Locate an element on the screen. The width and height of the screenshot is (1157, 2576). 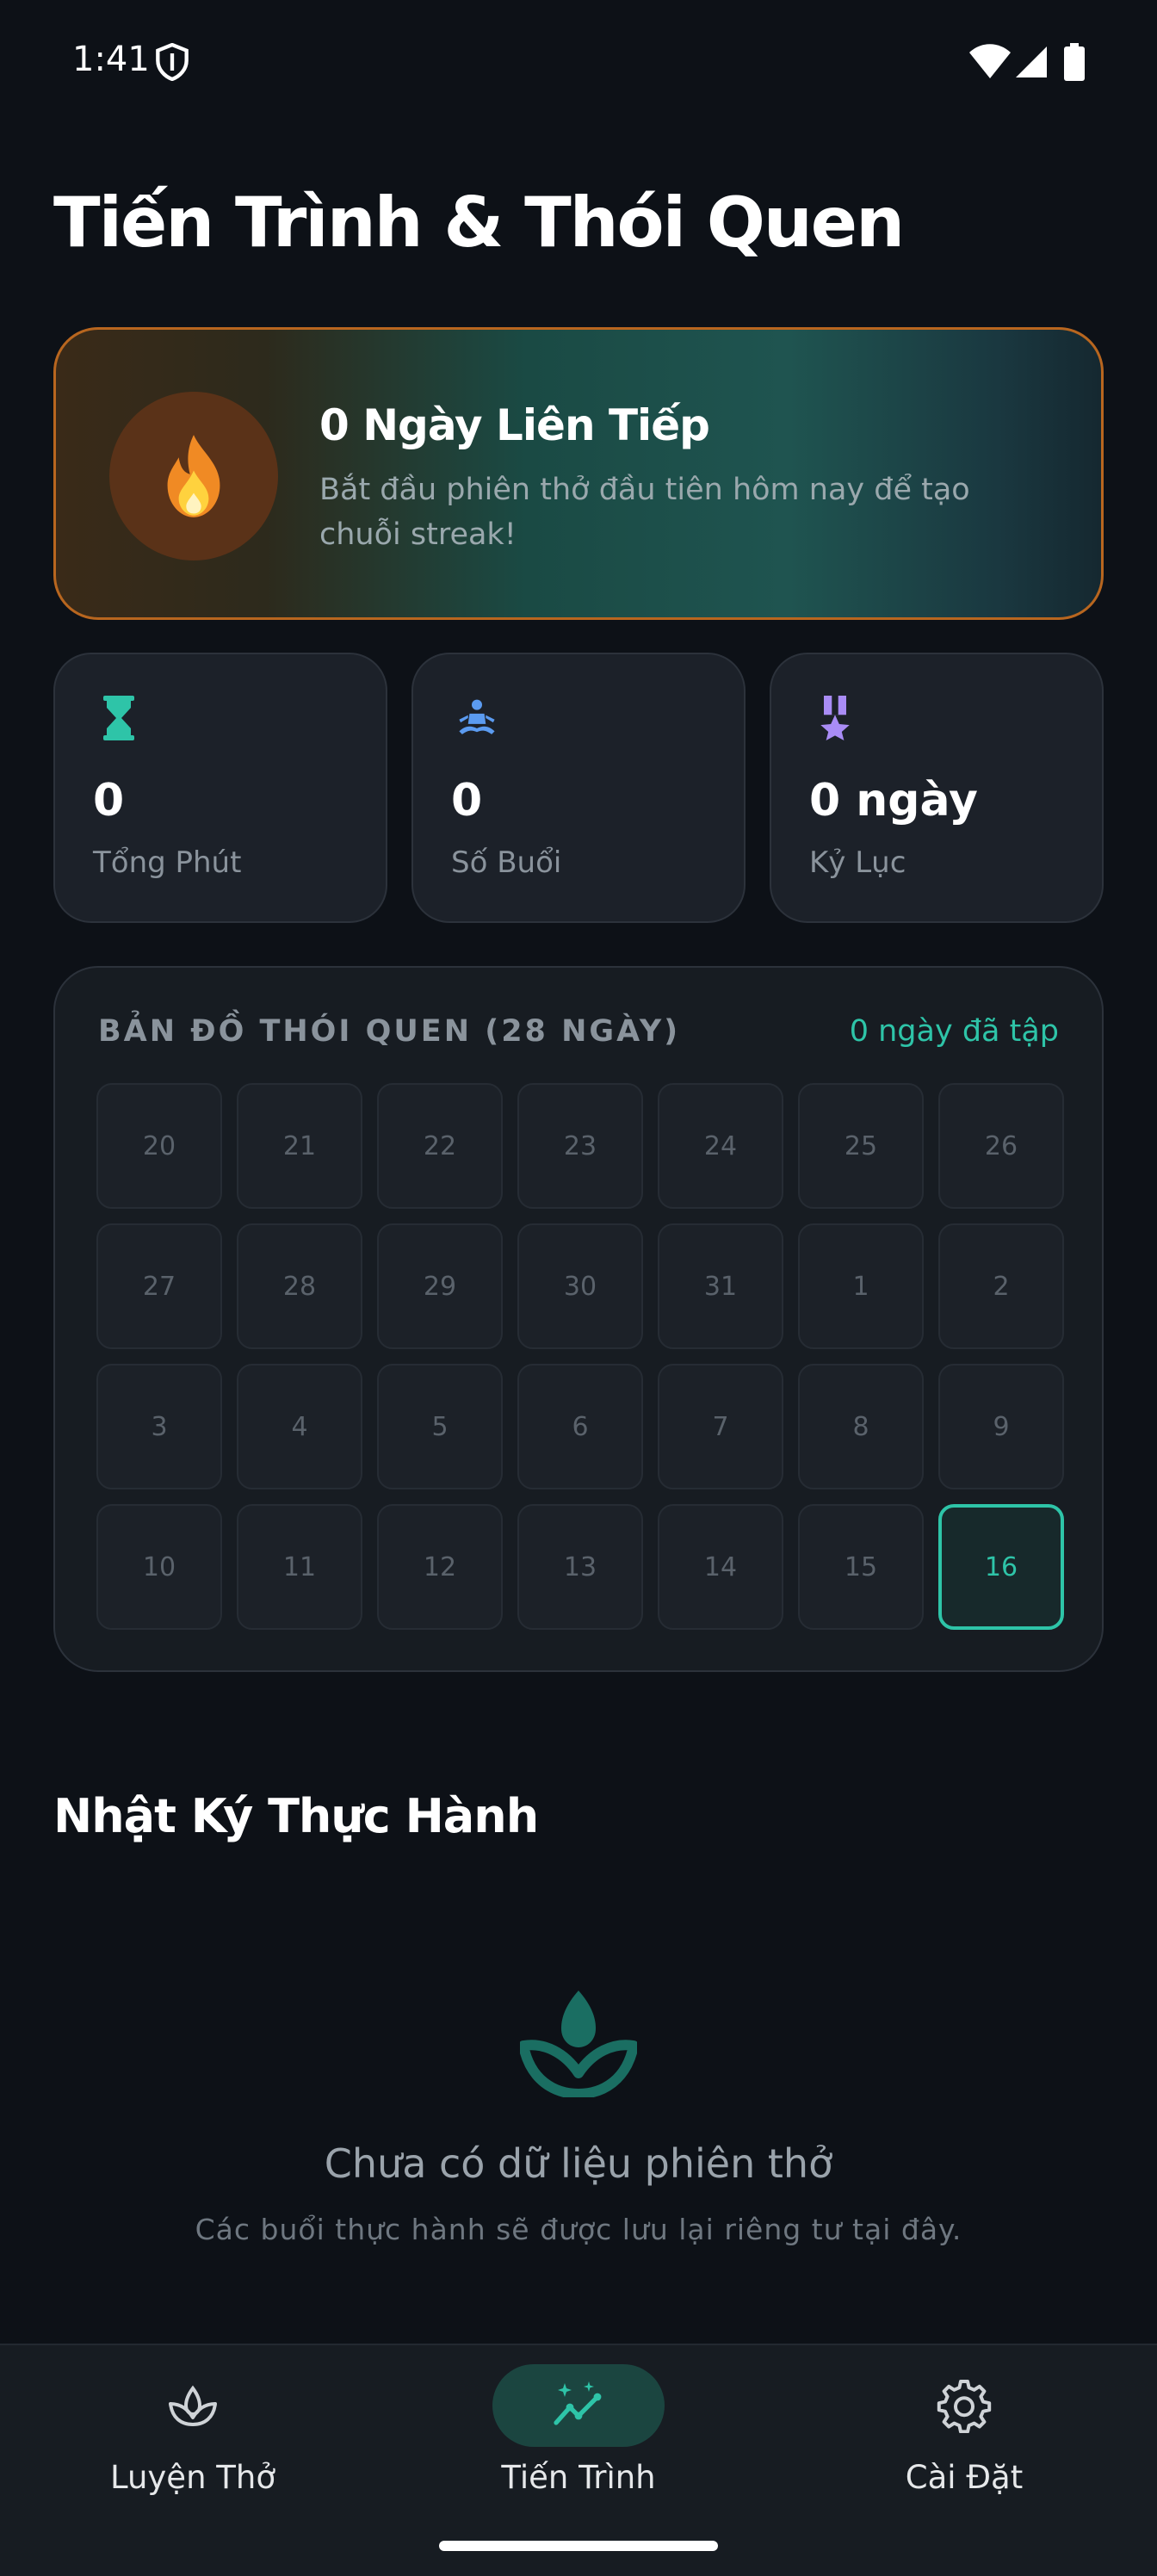
habit-day: 7 is located at coordinates (721, 1426).